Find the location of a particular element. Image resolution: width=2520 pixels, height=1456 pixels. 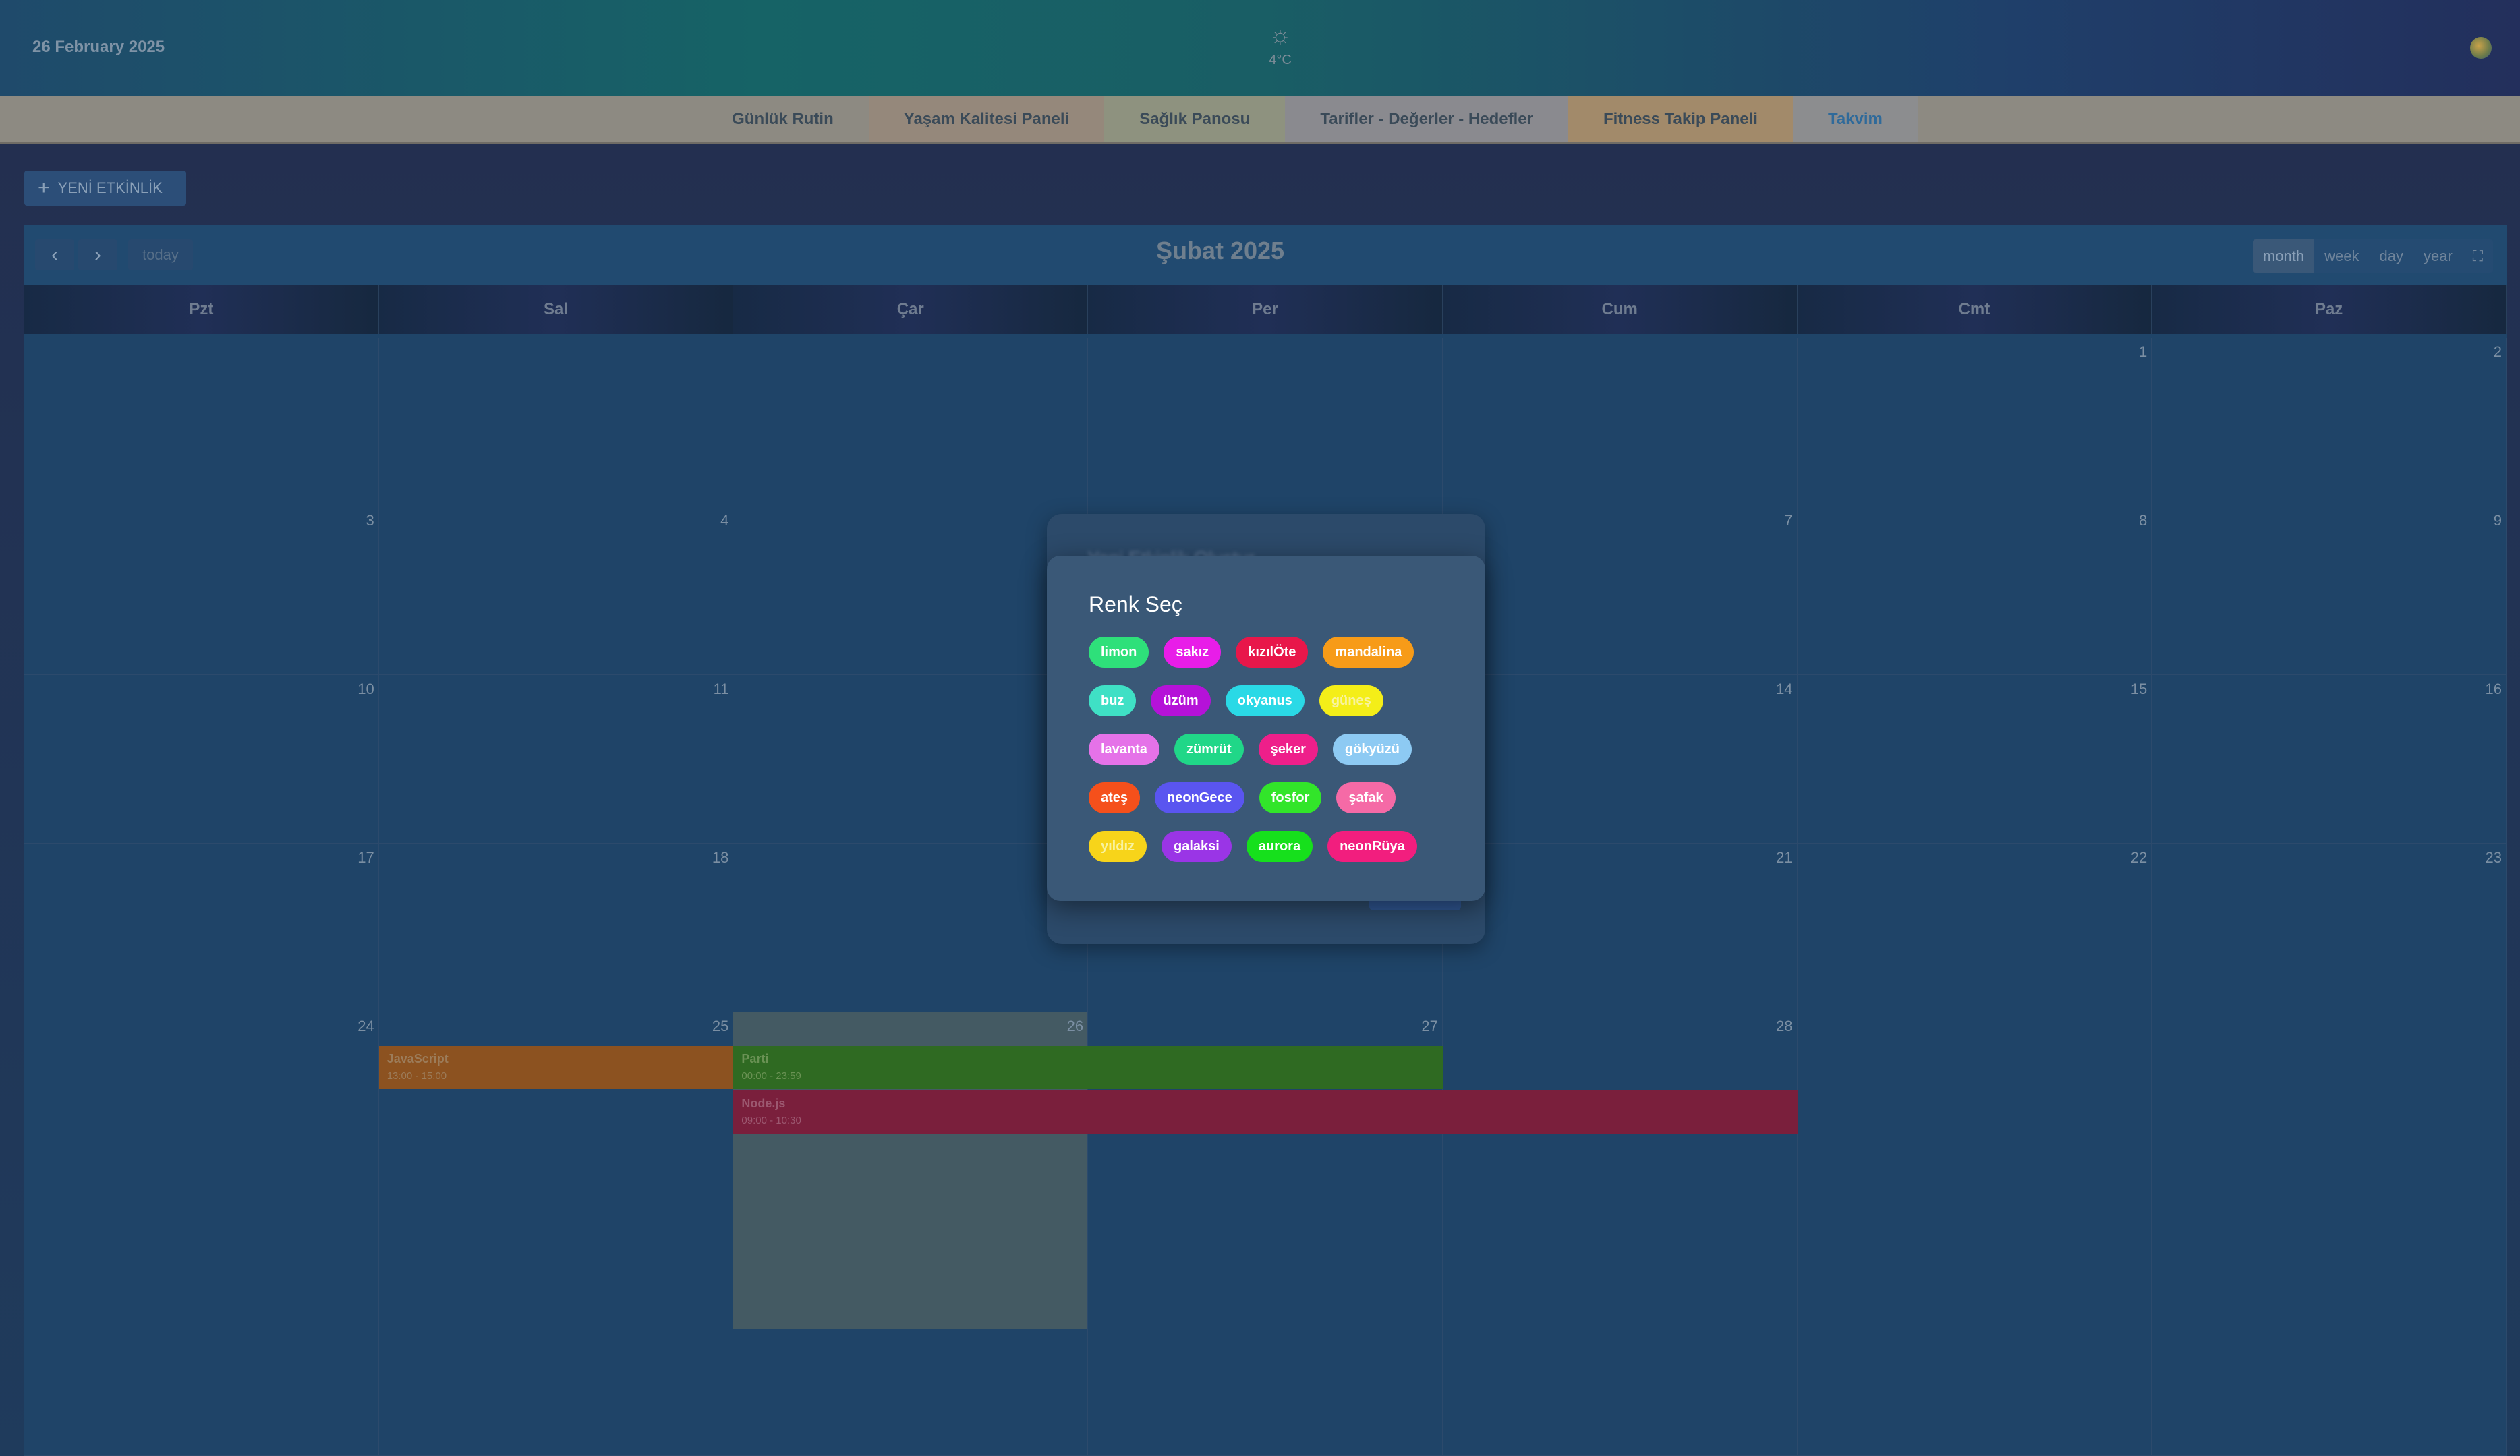

day-cell: 9 is located at coordinates (2329, 590).